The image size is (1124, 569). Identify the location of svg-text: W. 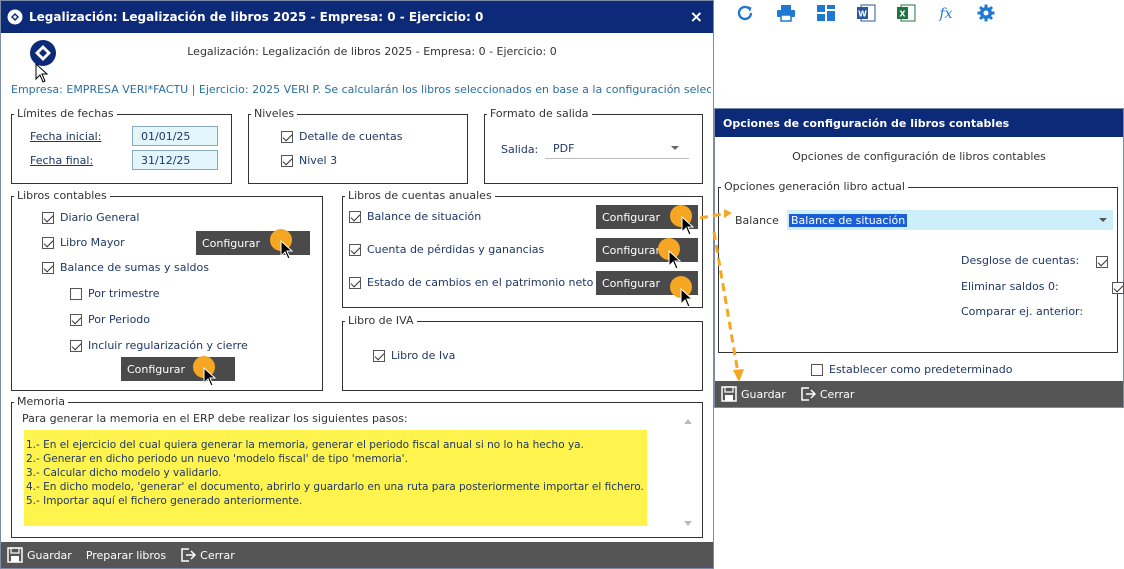
(862, 14).